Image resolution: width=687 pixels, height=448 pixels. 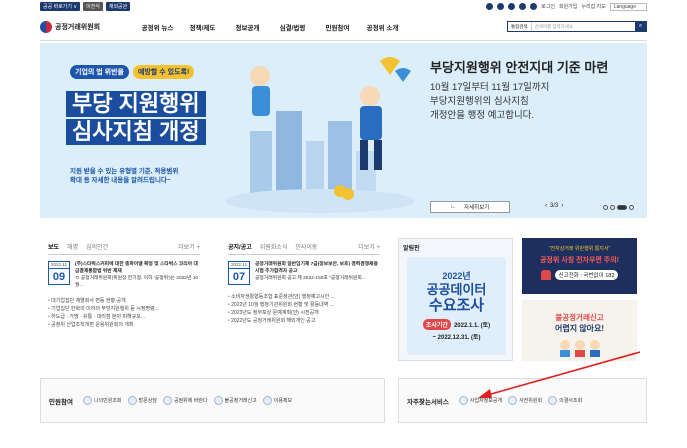 I want to click on search-box: 통합검색 검색어를 입력하세요. ⌕, so click(x=577, y=26).